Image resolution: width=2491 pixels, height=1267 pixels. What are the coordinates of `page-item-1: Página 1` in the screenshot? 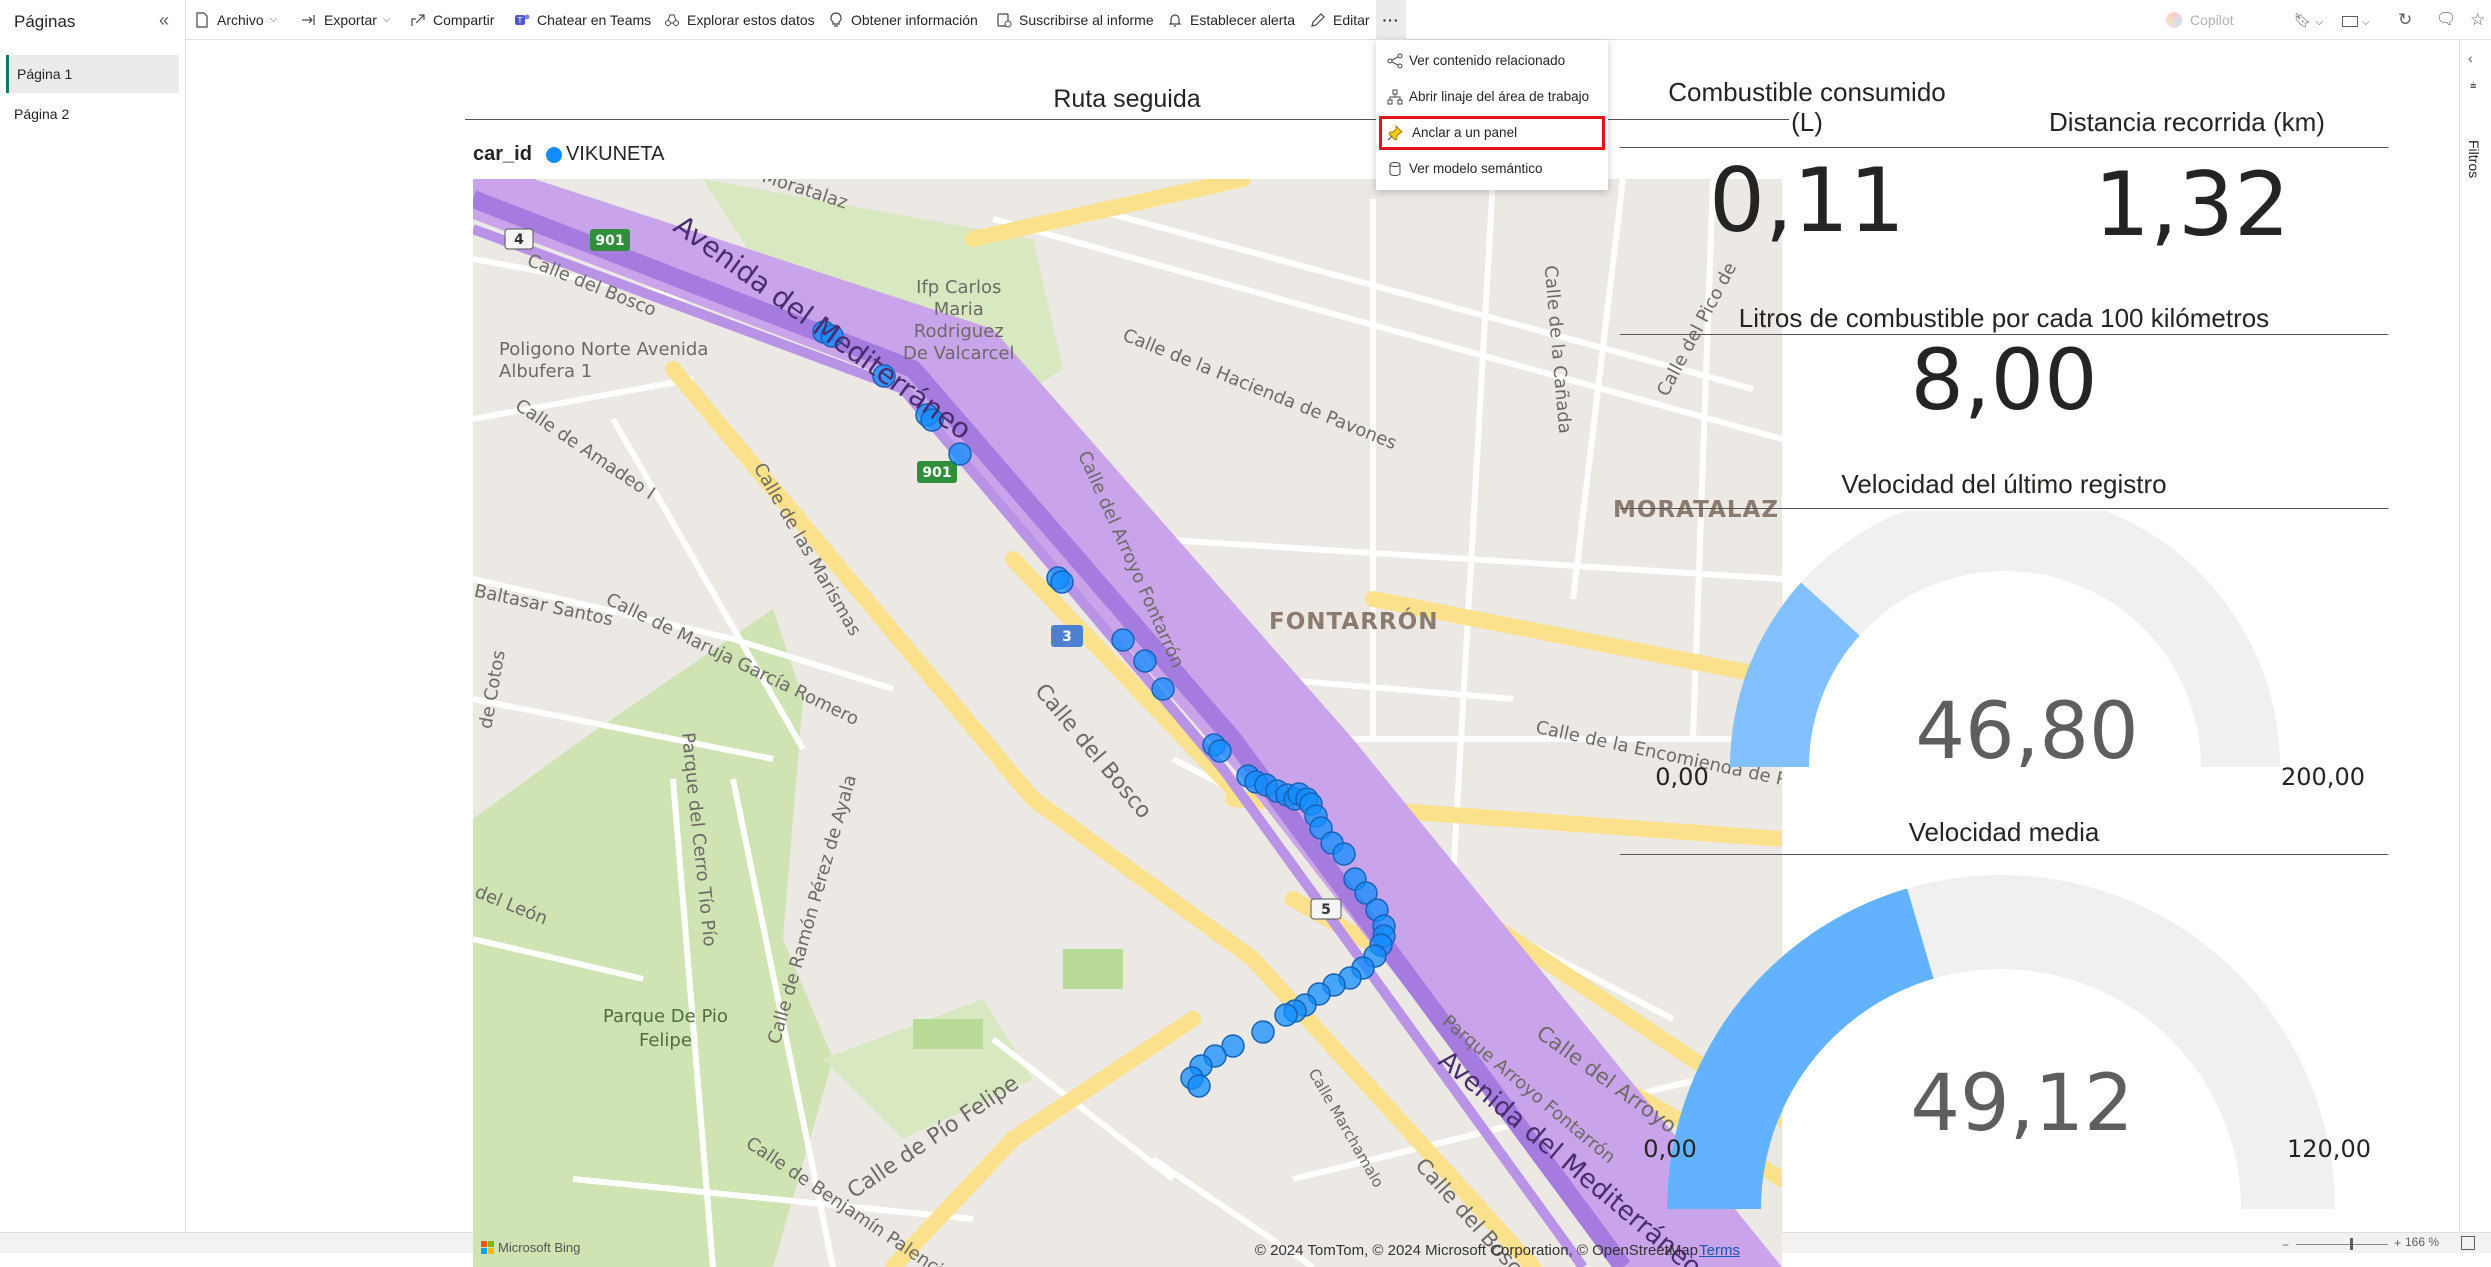 It's located at (92, 74).